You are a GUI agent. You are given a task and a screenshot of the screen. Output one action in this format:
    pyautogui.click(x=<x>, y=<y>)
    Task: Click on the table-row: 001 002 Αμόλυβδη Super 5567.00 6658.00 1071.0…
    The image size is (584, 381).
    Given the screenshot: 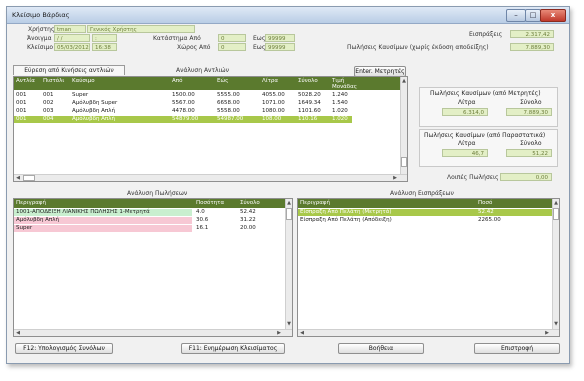 What is the action you would take?
    pyautogui.click(x=207, y=103)
    